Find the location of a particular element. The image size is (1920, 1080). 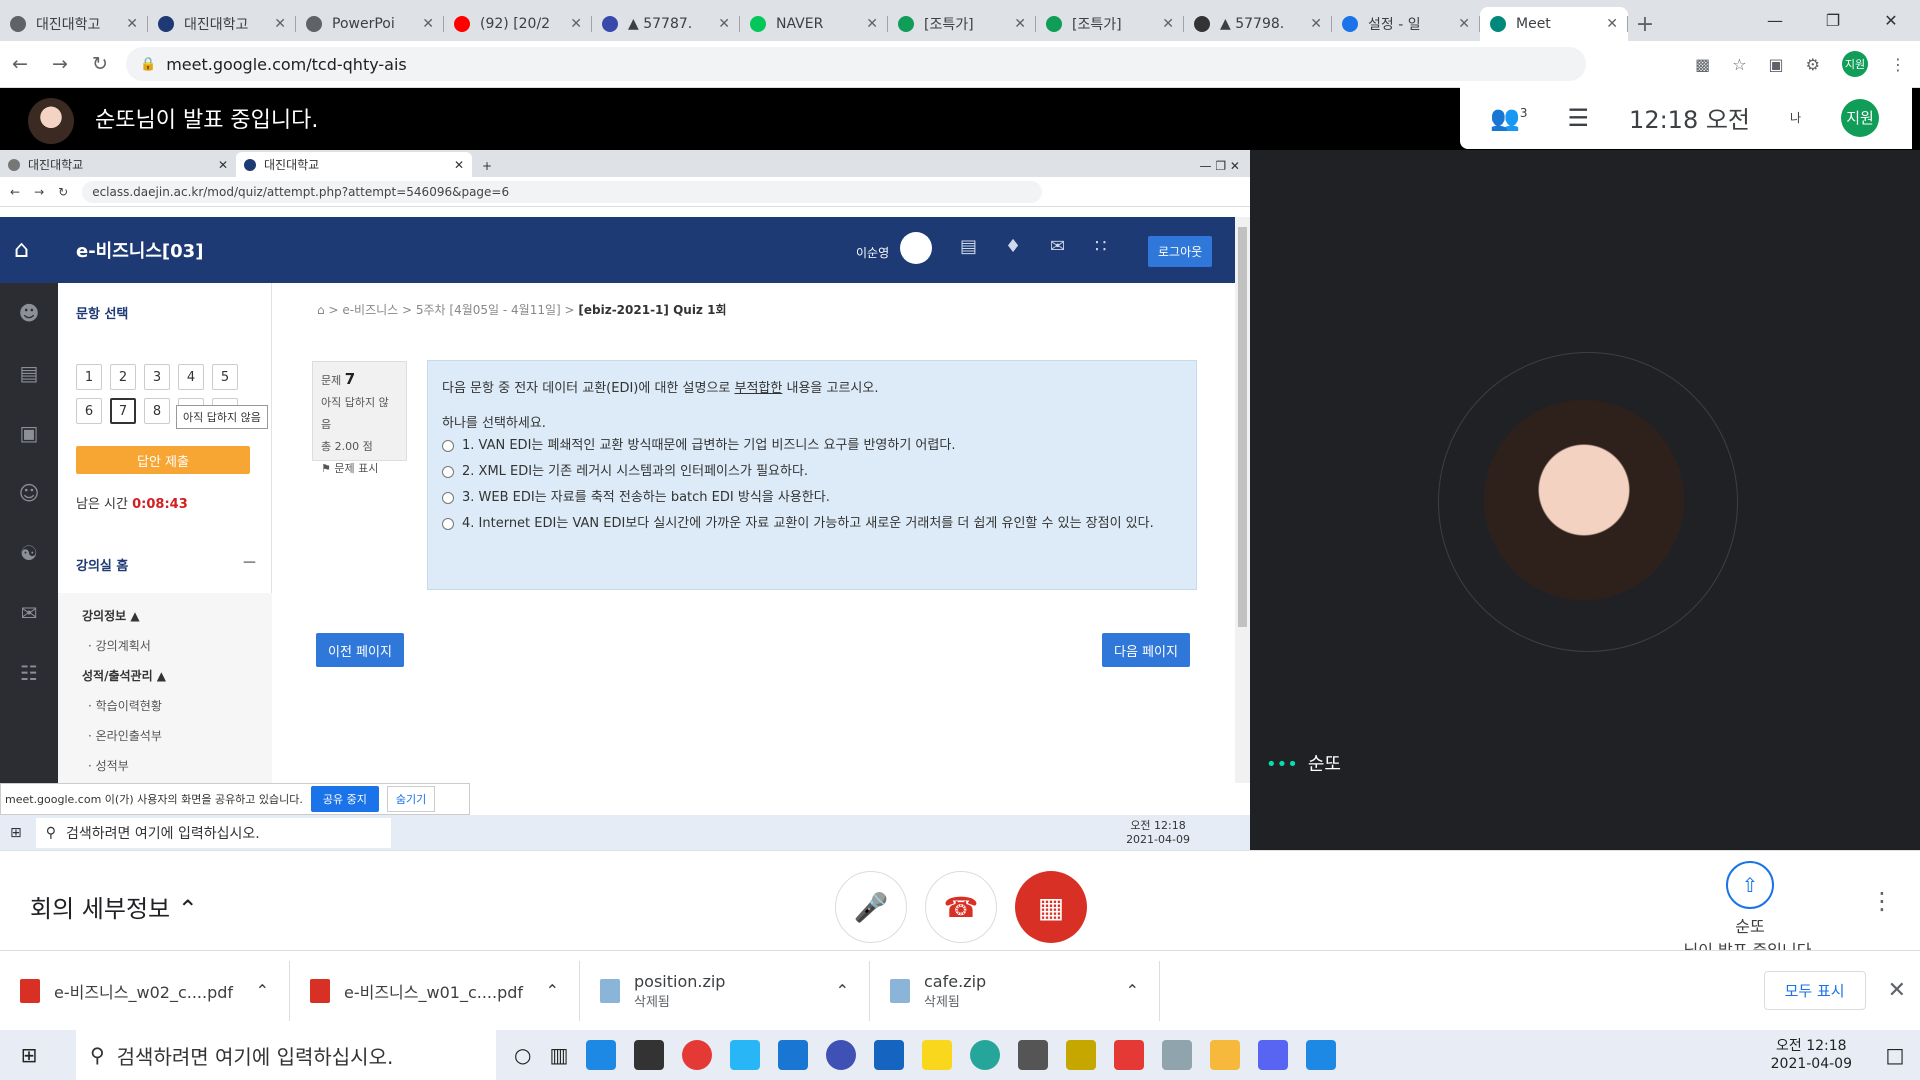

answer-option: 2. XML EDI는 기존 레거시 시스템과의 인터페이스가 필요하다. is located at coordinates (812, 472).